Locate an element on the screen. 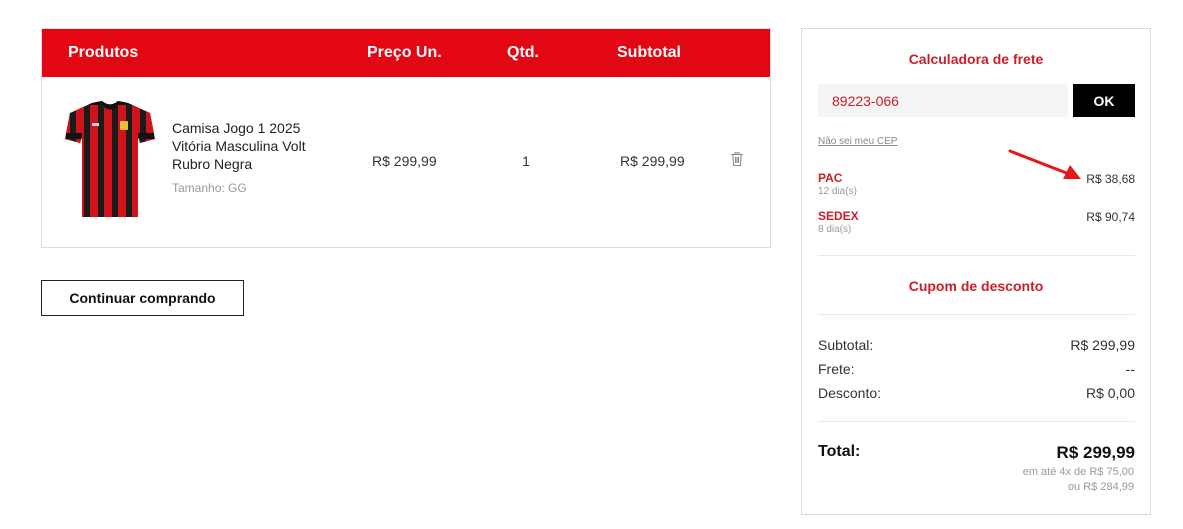 The width and height of the screenshot is (1183, 529). item-subtotal: R$ 299,99 is located at coordinates (652, 161).